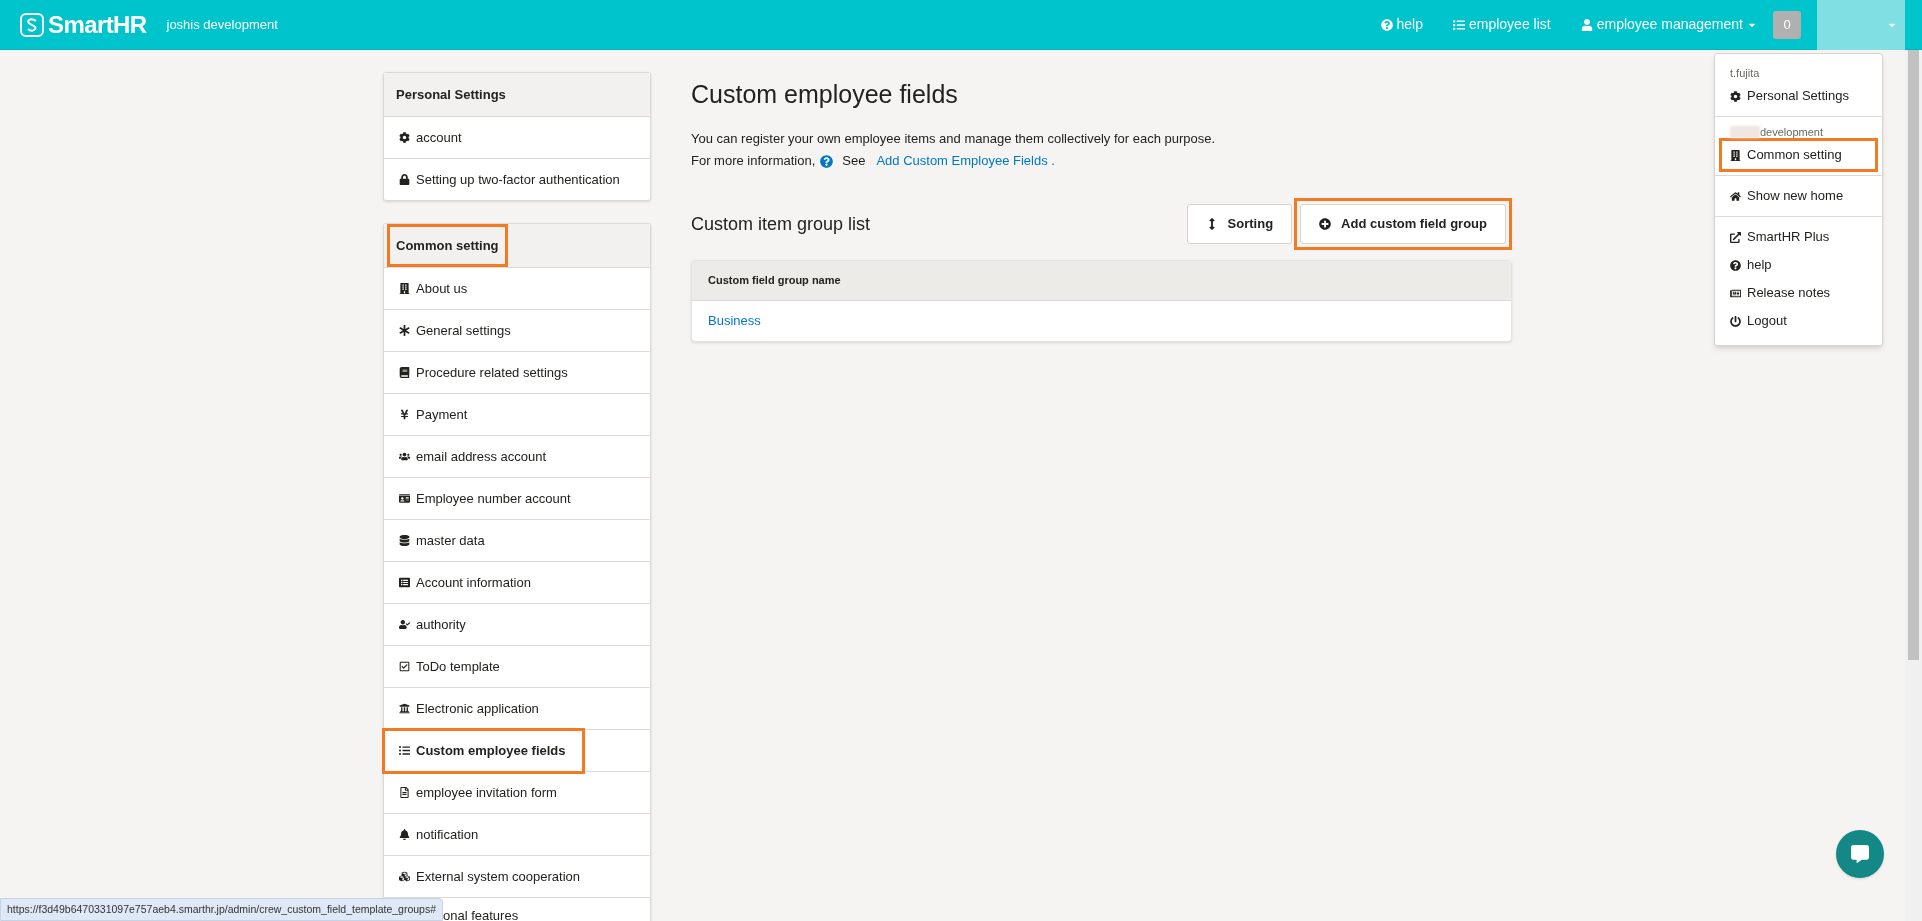 This screenshot has height=921, width=1922. What do you see at coordinates (222, 24) in the screenshot?
I see `company-name: joshis development` at bounding box center [222, 24].